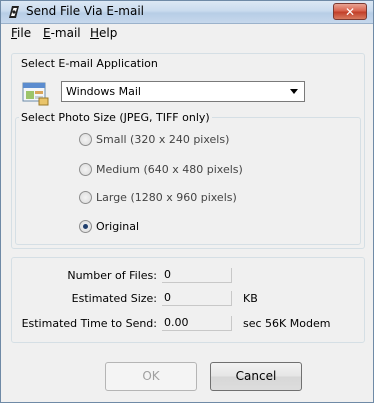 This screenshot has width=374, height=403. What do you see at coordinates (62, 33) in the screenshot?
I see `menu-email: E-mail` at bounding box center [62, 33].